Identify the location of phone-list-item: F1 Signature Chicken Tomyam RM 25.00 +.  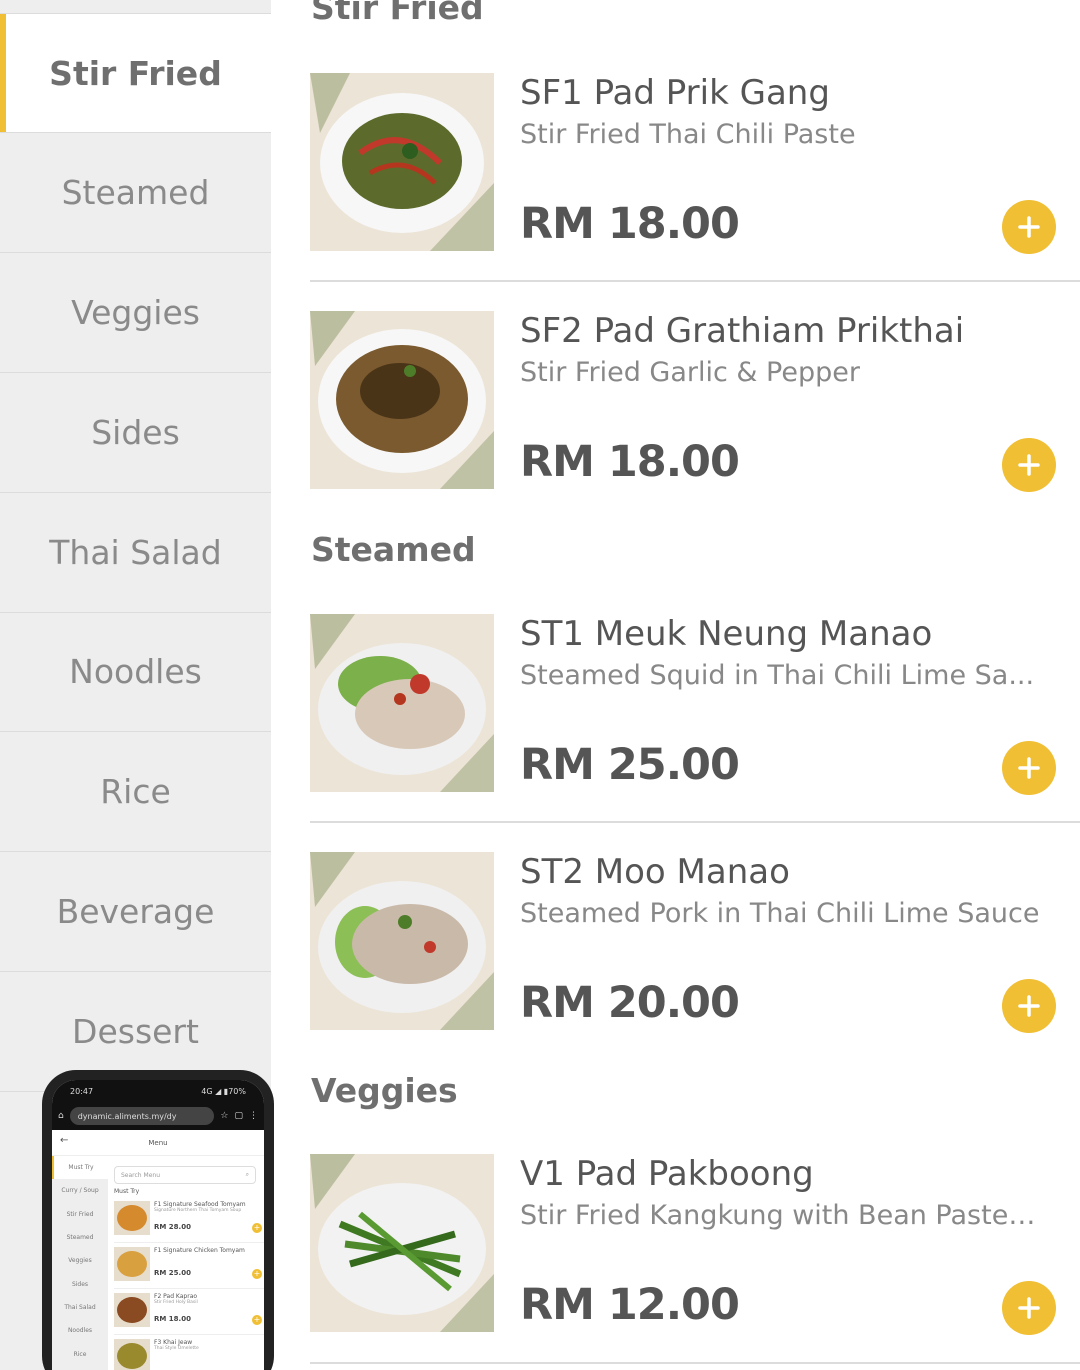
(189, 1266).